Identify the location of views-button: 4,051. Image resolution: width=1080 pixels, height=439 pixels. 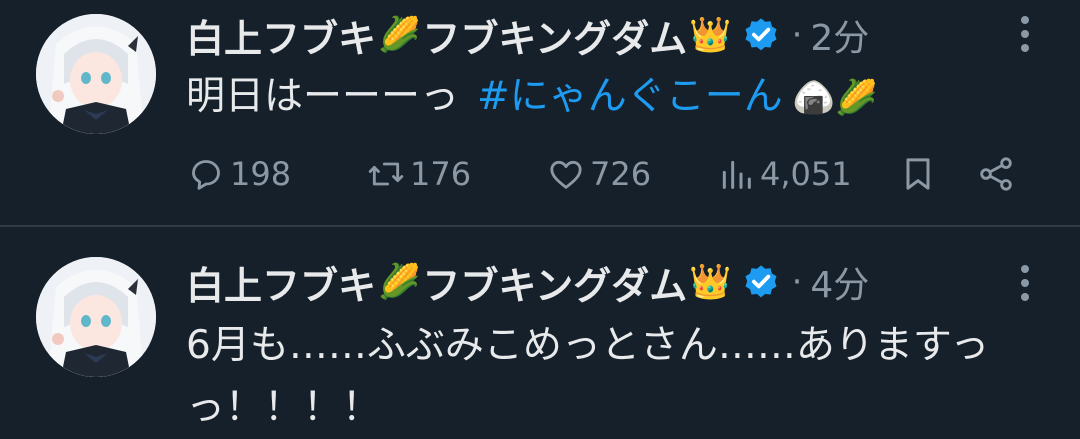
(784, 174).